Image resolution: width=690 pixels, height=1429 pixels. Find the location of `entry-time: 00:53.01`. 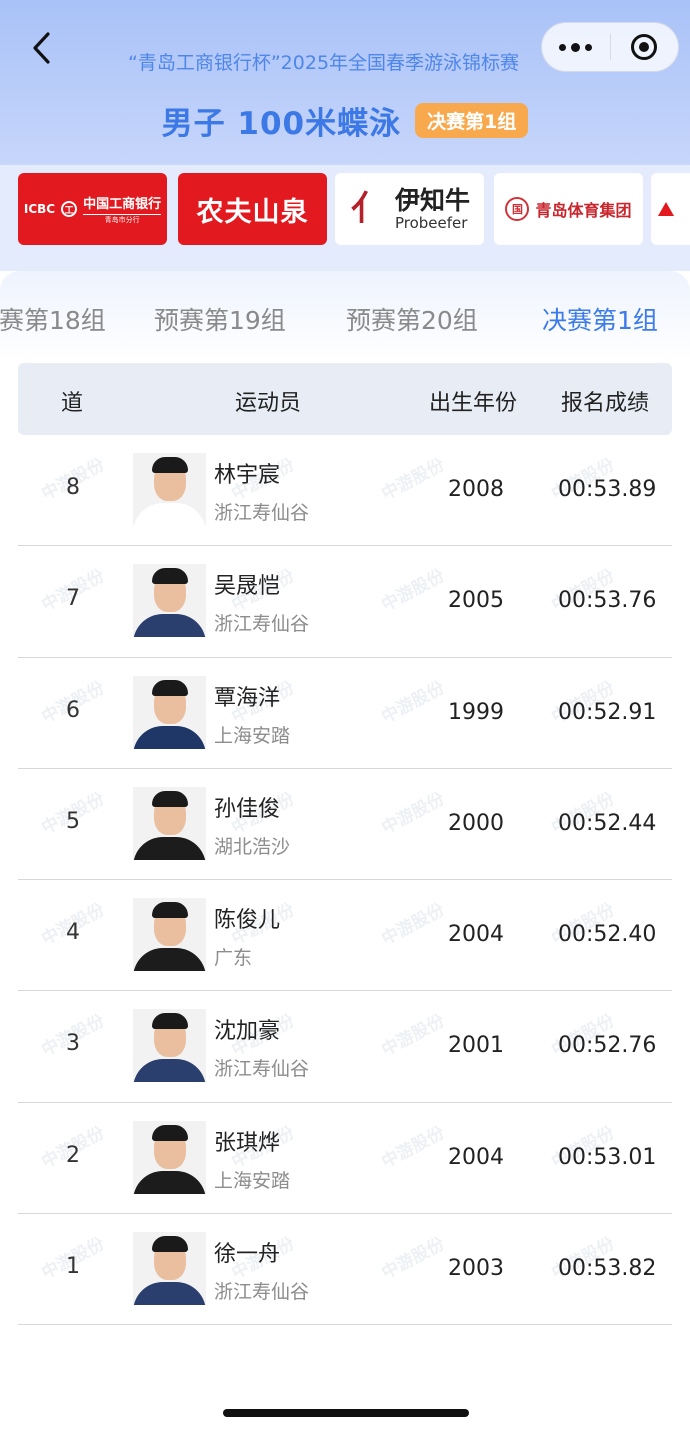

entry-time: 00:53.01 is located at coordinates (607, 1157).